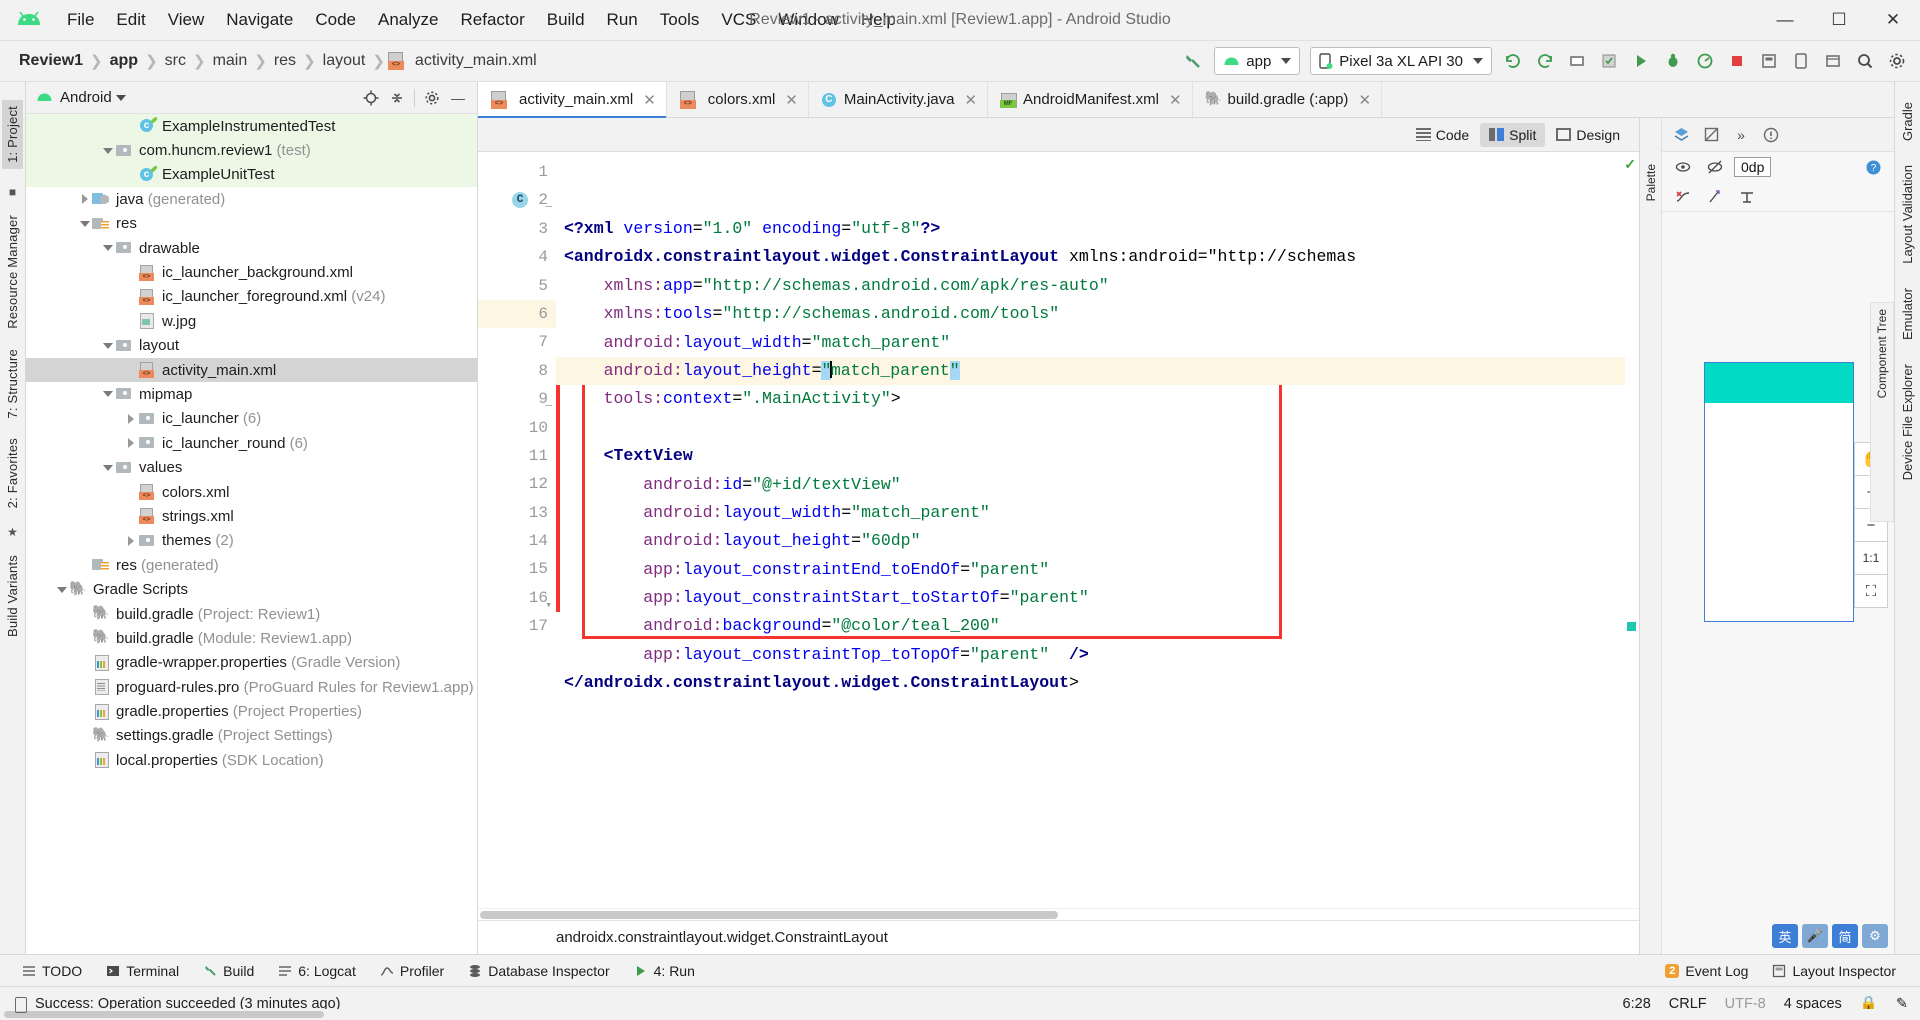 The width and height of the screenshot is (1920, 1020). Describe the element at coordinates (251, 516) in the screenshot. I see `tree-row-strings-xml: strings.xml` at that location.